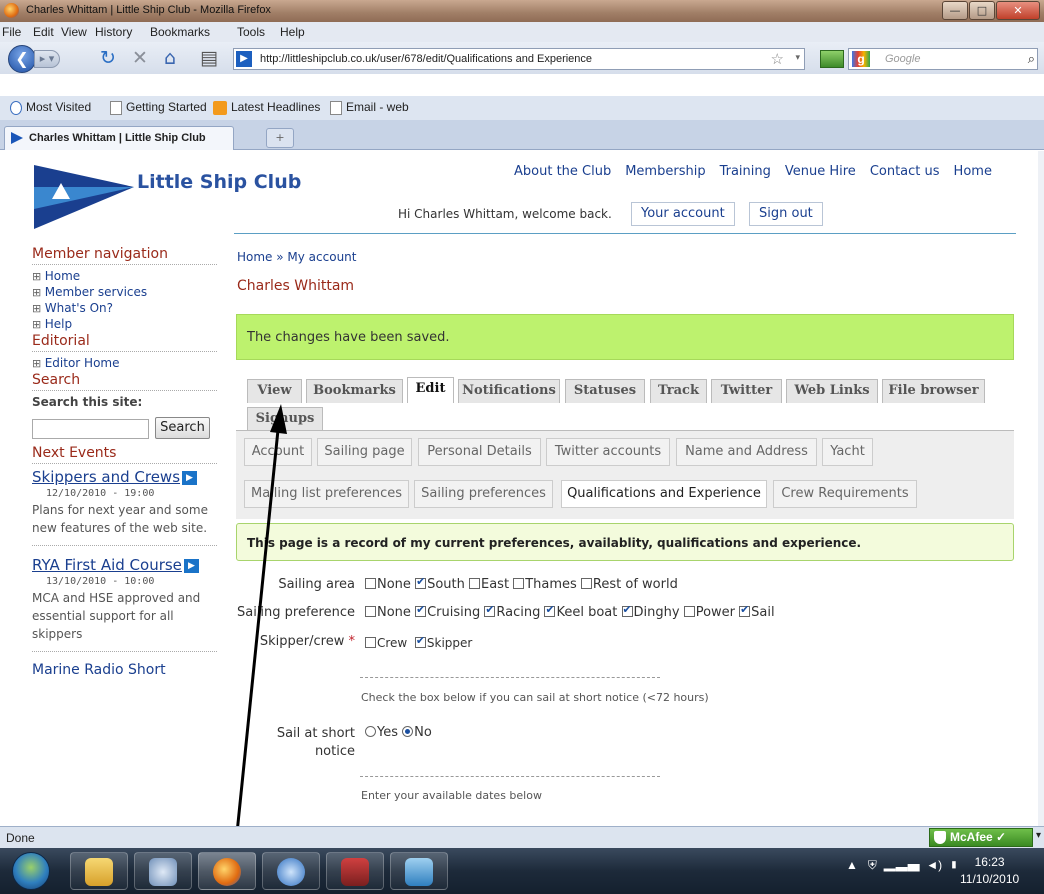  I want to click on nav-venue-hire: Venue Hire, so click(820, 171).